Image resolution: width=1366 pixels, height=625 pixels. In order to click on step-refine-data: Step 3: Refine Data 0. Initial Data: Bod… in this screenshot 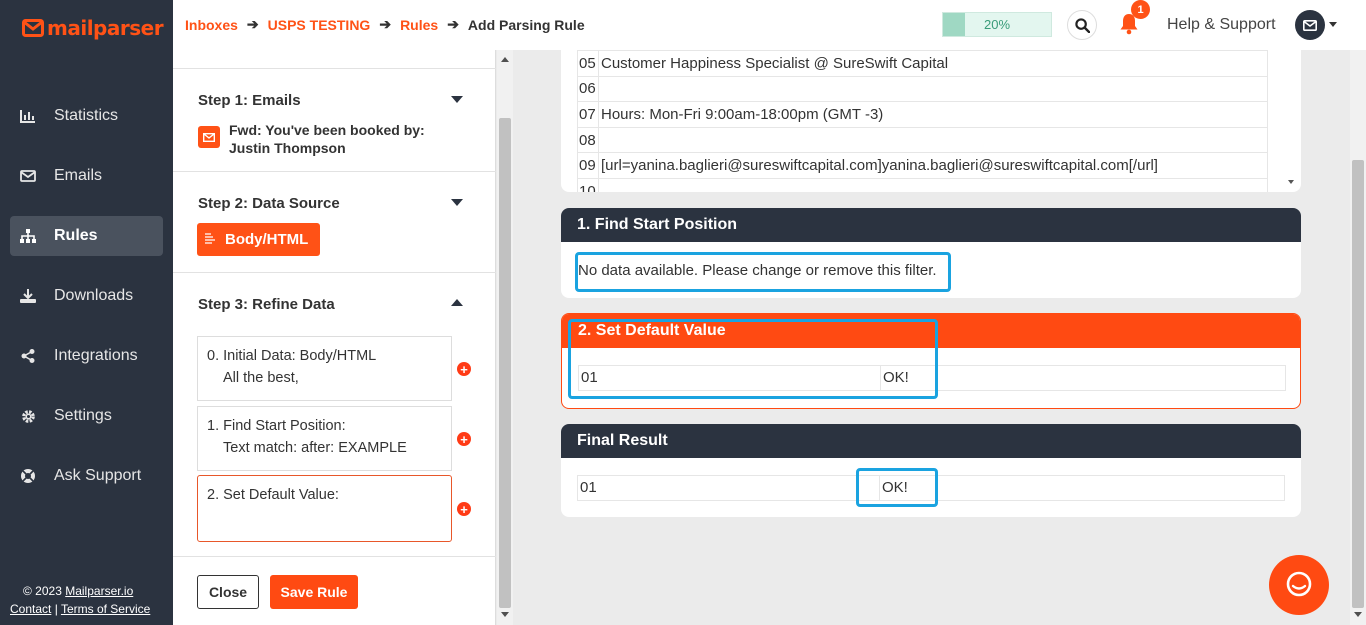, I will do `click(334, 414)`.